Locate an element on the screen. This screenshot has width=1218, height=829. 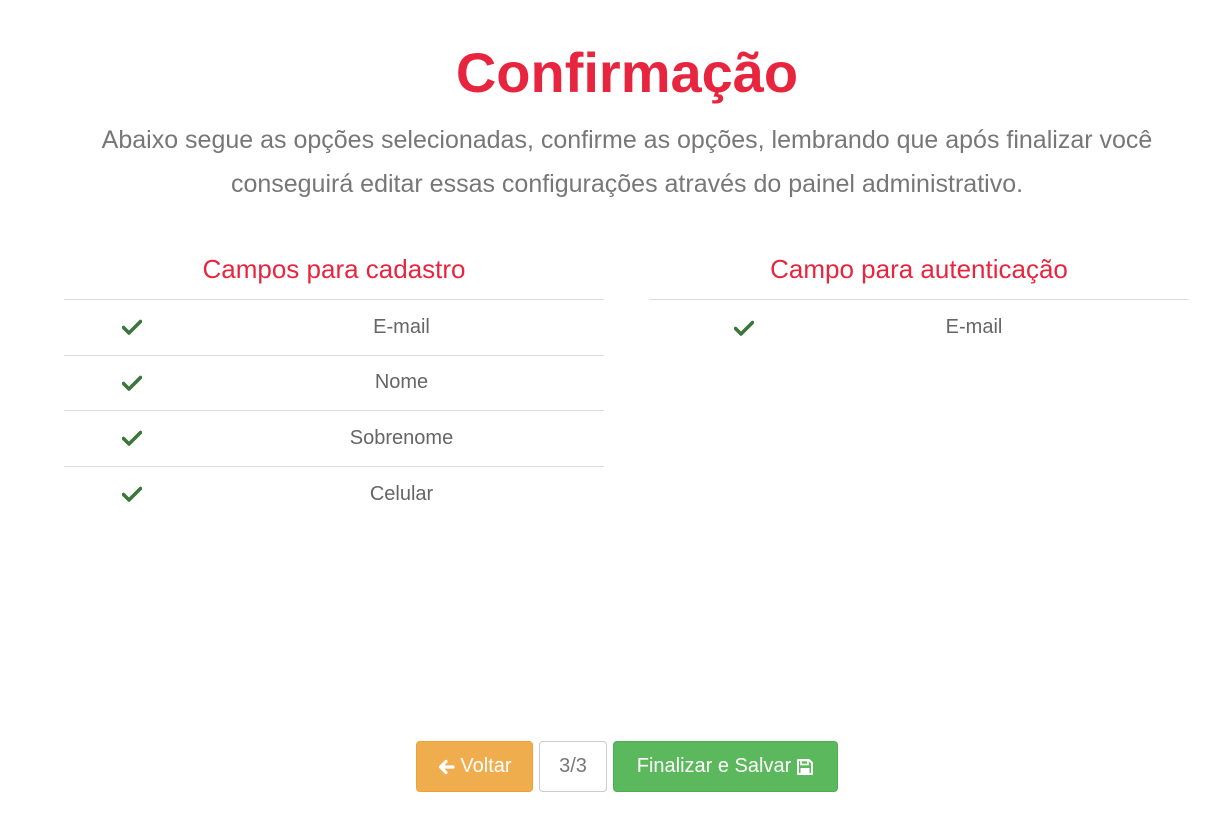
auth-fields-heading: Campo para autenticação is located at coordinates (919, 275).